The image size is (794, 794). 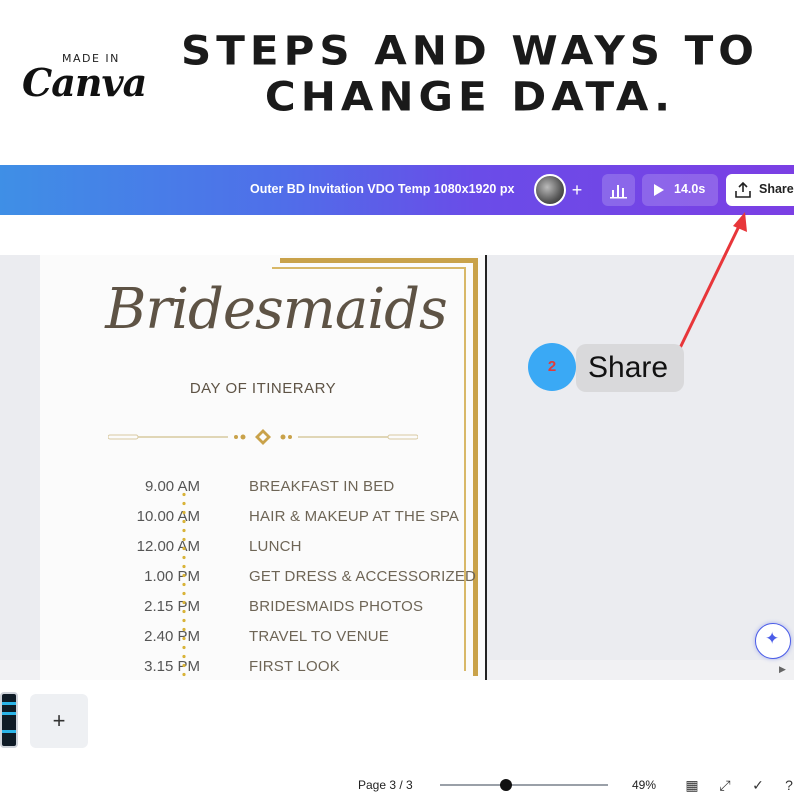 I want to click on itinerary-event: TRAVEL TO VENUE, so click(x=319, y=636).